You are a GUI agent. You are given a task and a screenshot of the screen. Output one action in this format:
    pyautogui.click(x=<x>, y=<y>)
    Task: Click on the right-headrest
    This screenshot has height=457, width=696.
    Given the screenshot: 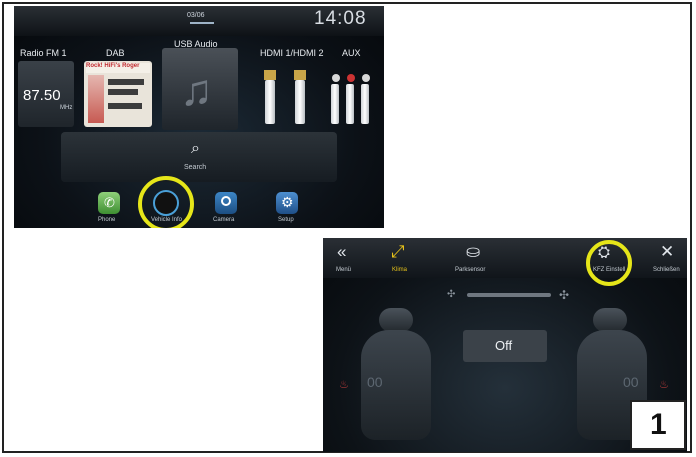 What is the action you would take?
    pyautogui.click(x=610, y=320)
    